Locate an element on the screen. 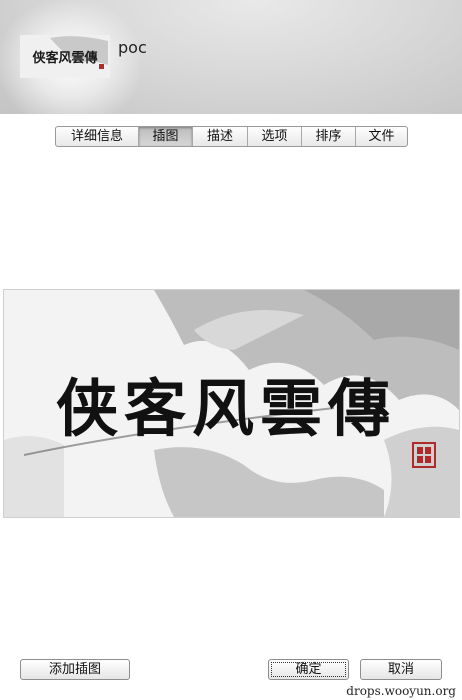 The height and width of the screenshot is (700, 462). artwork-thumbnail: 侠客风雲傳 is located at coordinates (65, 56).